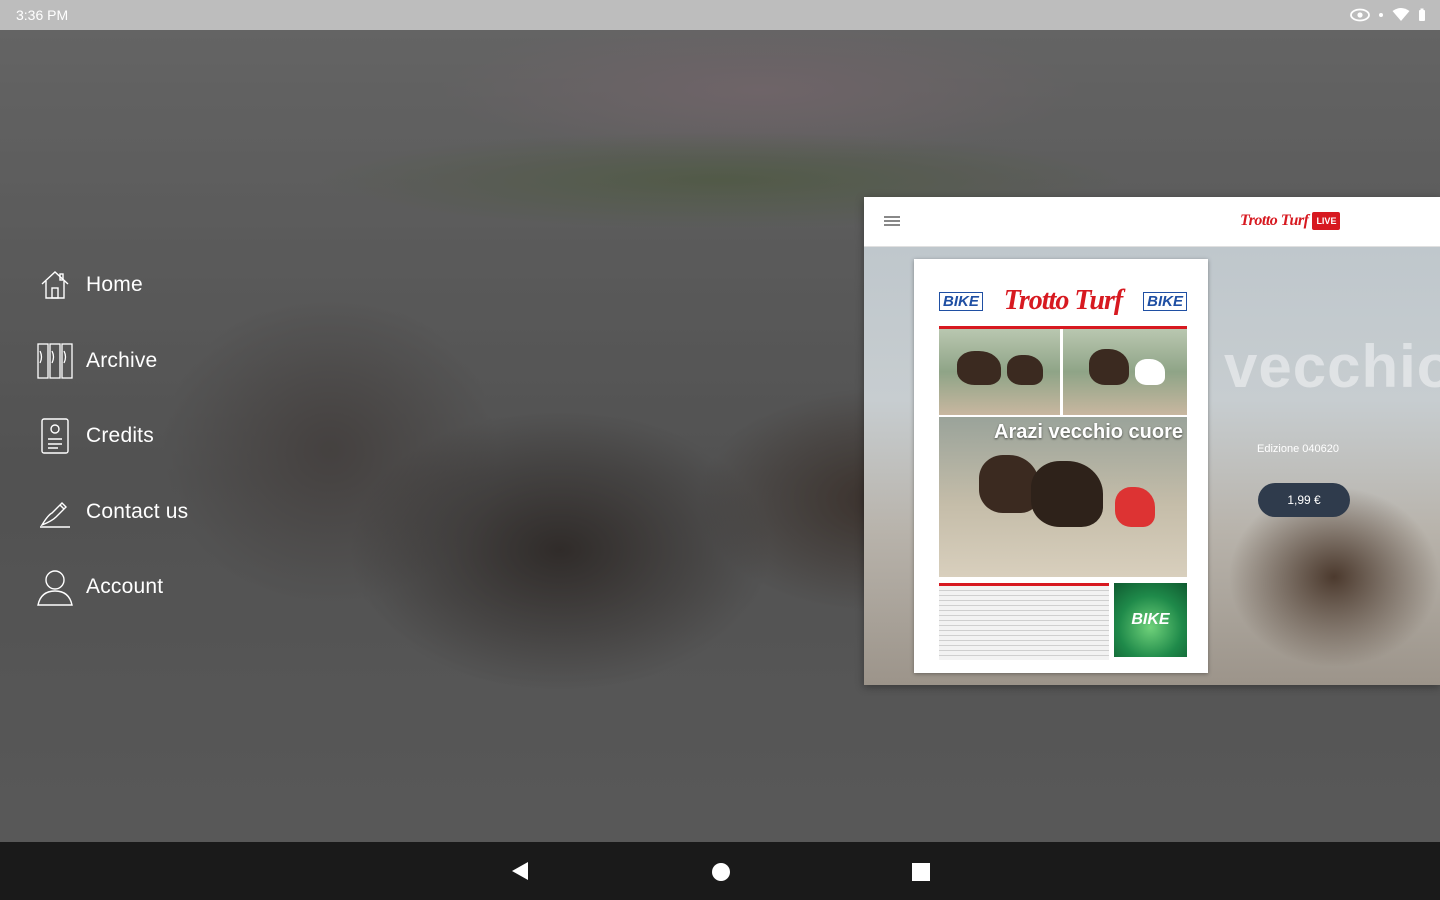 The height and width of the screenshot is (900, 1440). What do you see at coordinates (1063, 370) in the screenshot?
I see `cover-top-photo` at bounding box center [1063, 370].